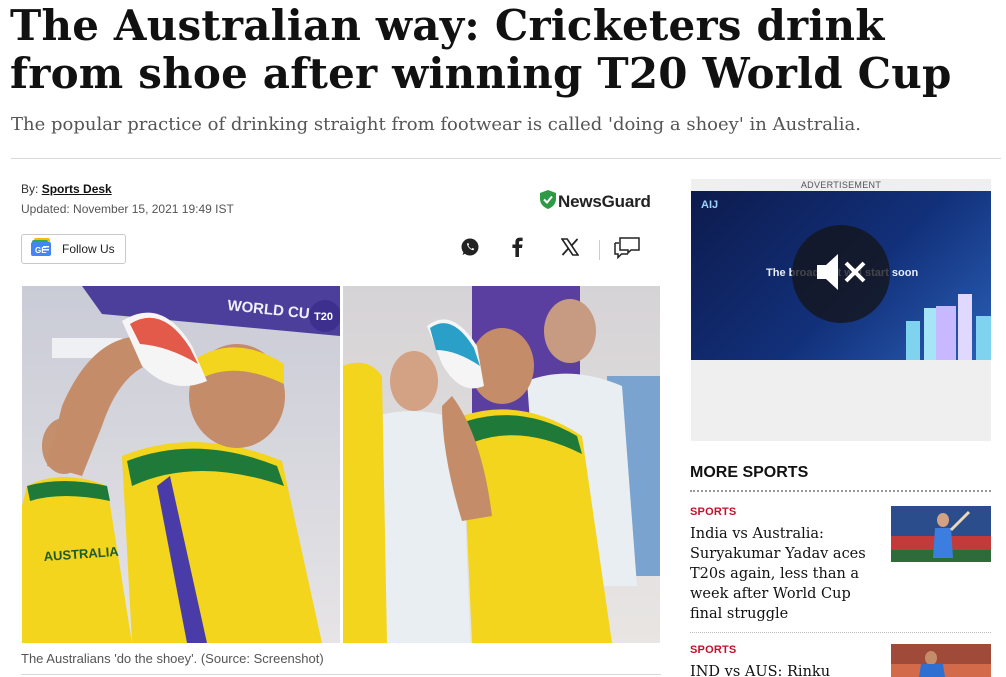  I want to click on ad-video-player: AIJ The broadcast will start soon, so click(841, 275).